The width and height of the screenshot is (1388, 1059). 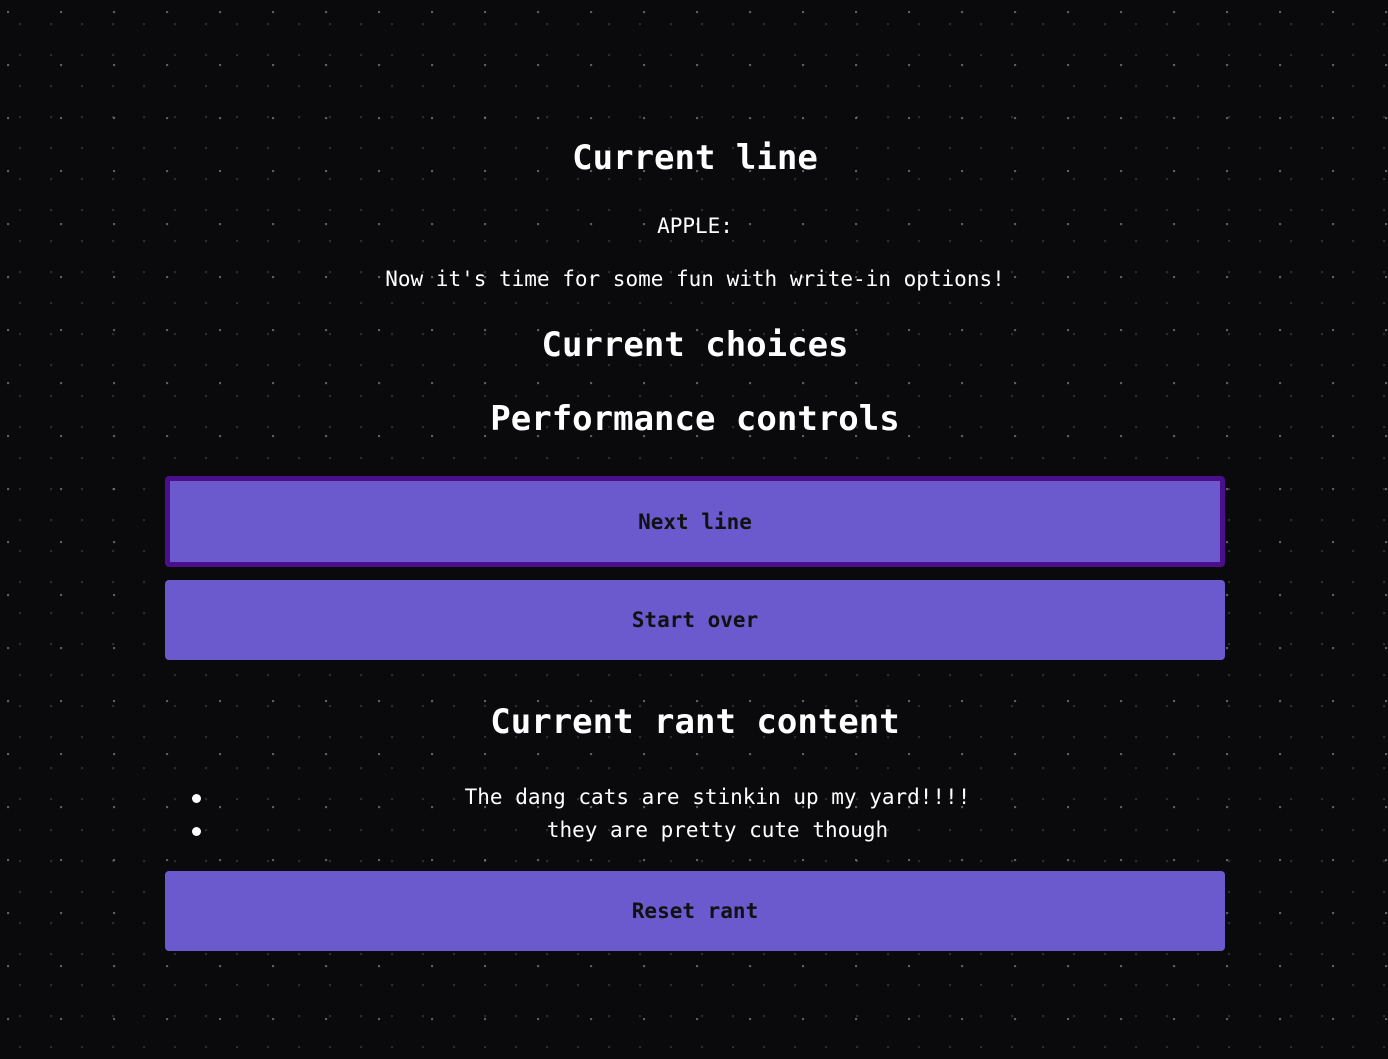 I want to click on rant-item: they are pretty cute though, so click(x=695, y=830).